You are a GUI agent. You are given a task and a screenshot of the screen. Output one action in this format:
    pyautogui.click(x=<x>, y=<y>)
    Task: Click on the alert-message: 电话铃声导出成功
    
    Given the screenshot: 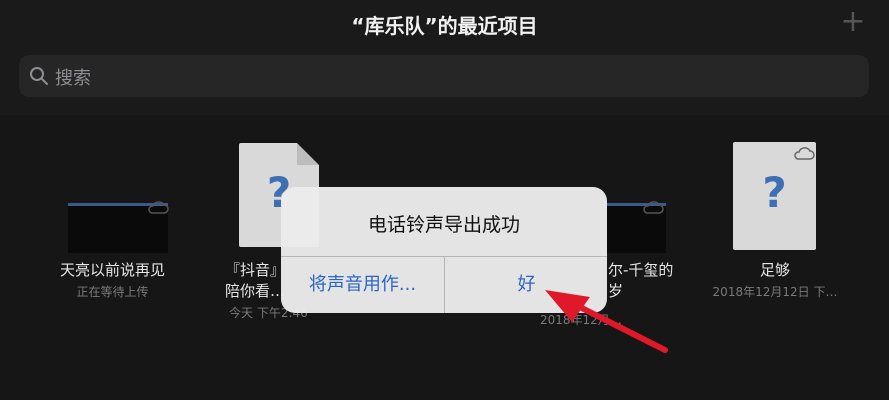 What is the action you would take?
    pyautogui.click(x=443, y=225)
    